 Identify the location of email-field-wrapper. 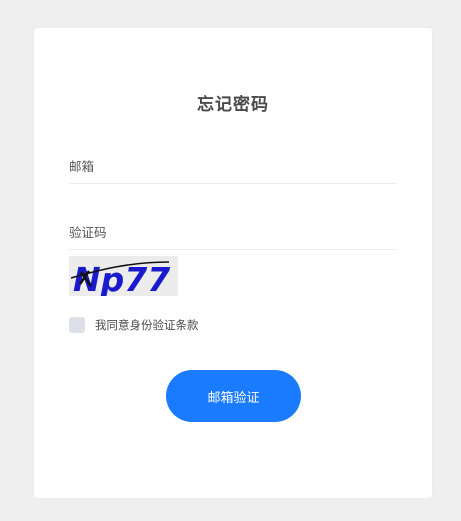
(233, 166).